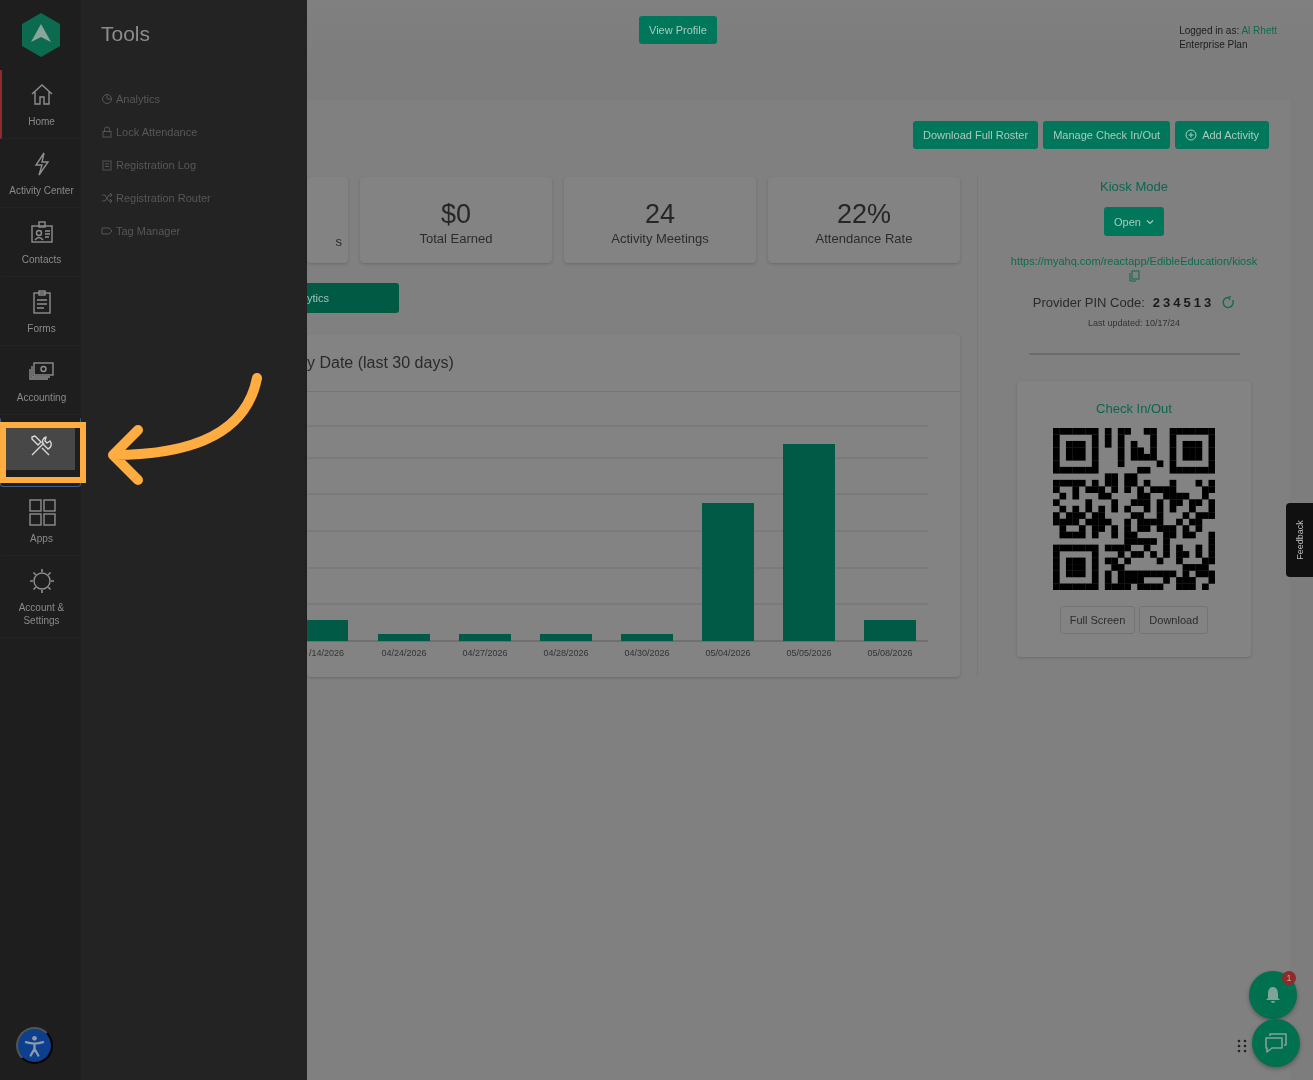 The image size is (1313, 1080). What do you see at coordinates (1299, 540) in the screenshot?
I see `feedback-tab: Feedback` at bounding box center [1299, 540].